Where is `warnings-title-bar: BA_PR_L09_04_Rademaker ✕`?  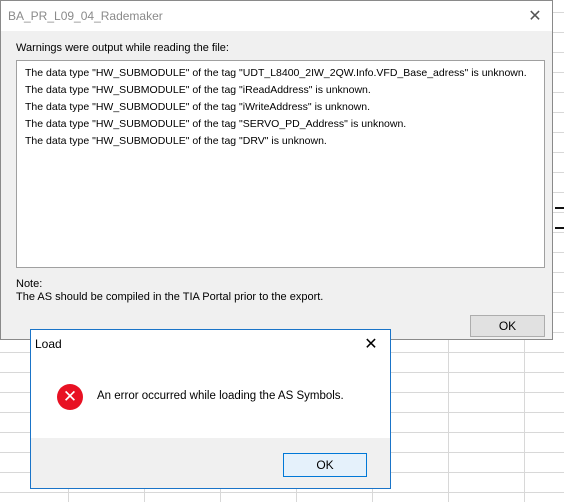
warnings-title-bar: BA_PR_L09_04_Rademaker ✕ is located at coordinates (276, 16).